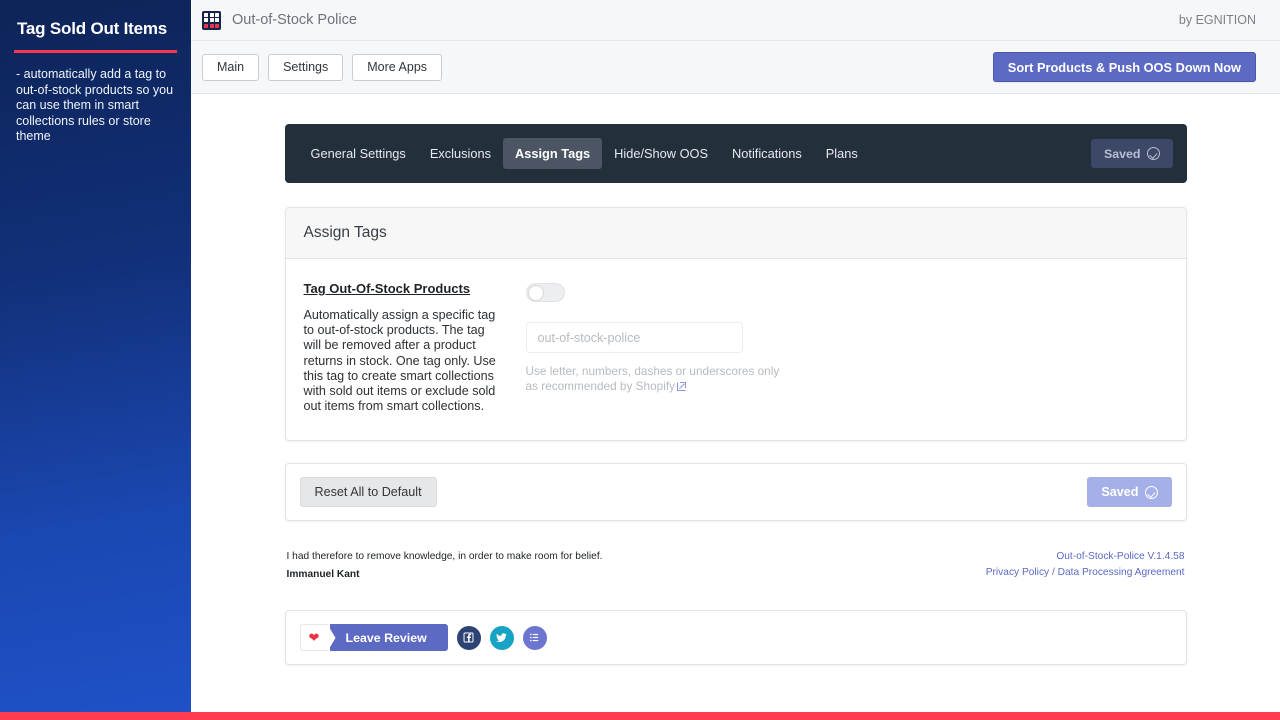 This screenshot has height=720, width=1280. What do you see at coordinates (735, 638) in the screenshot?
I see `review-bar-card: ❤ Leave Review` at bounding box center [735, 638].